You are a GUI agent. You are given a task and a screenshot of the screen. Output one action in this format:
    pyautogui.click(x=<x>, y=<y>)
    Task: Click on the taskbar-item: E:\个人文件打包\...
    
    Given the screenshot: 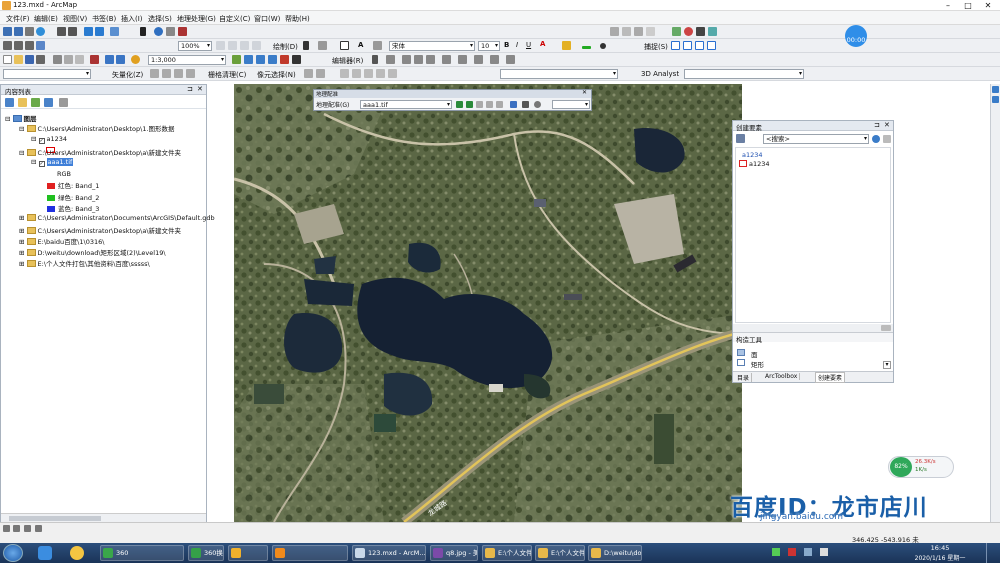 What is the action you would take?
    pyautogui.click(x=560, y=553)
    